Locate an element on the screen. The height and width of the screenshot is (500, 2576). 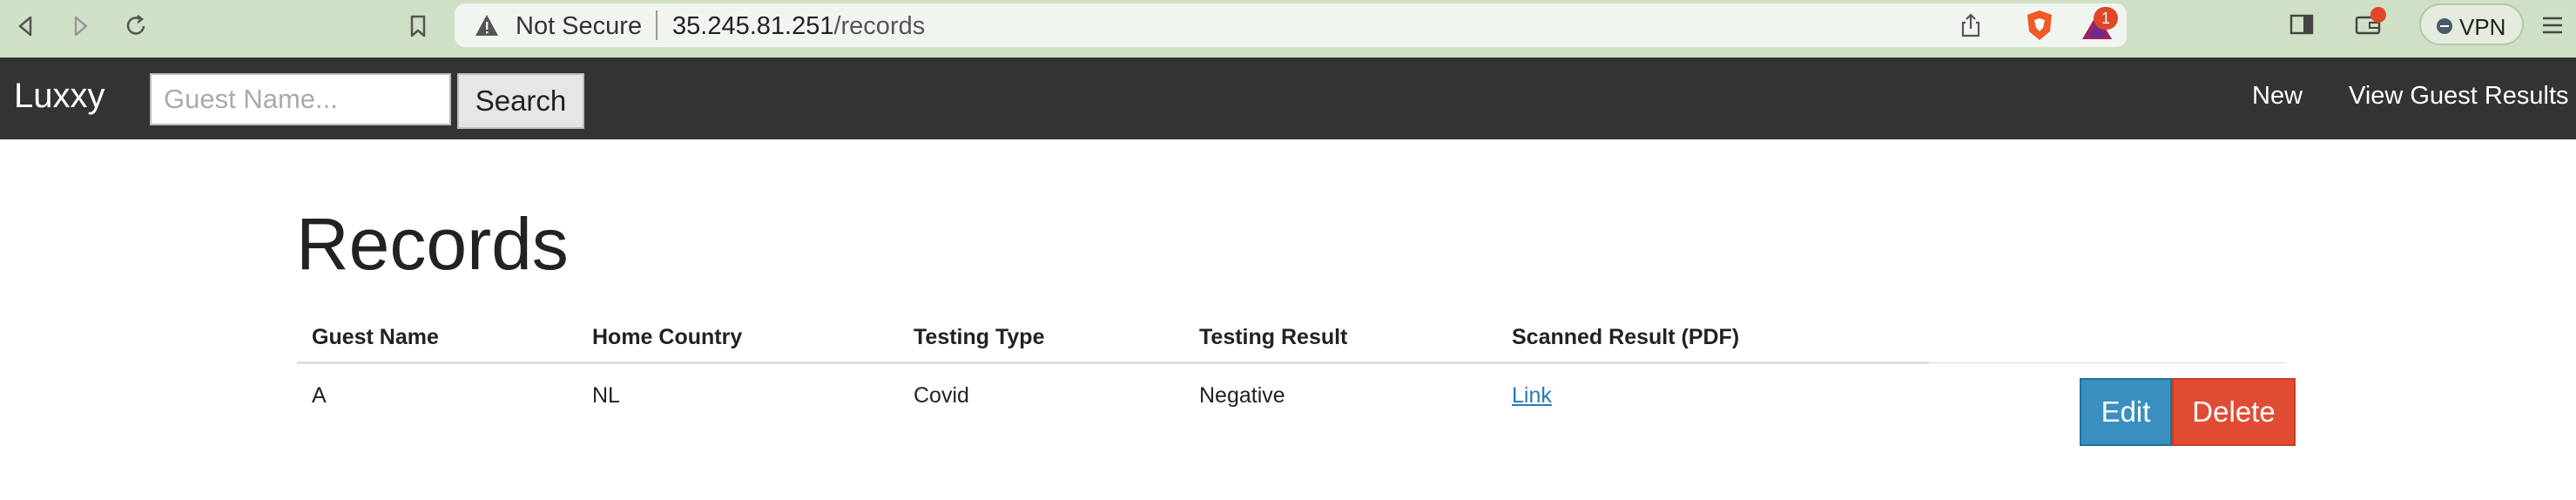
url-path: /records is located at coordinates (879, 26).